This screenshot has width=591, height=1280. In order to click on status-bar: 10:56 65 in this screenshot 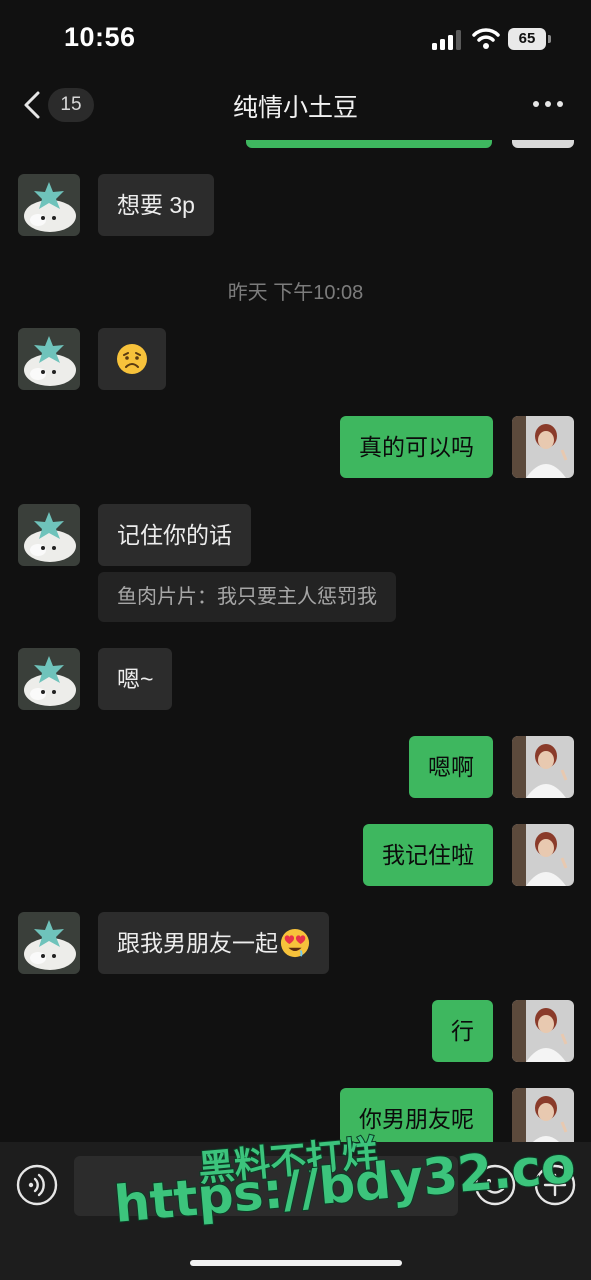, I will do `click(295, 39)`.